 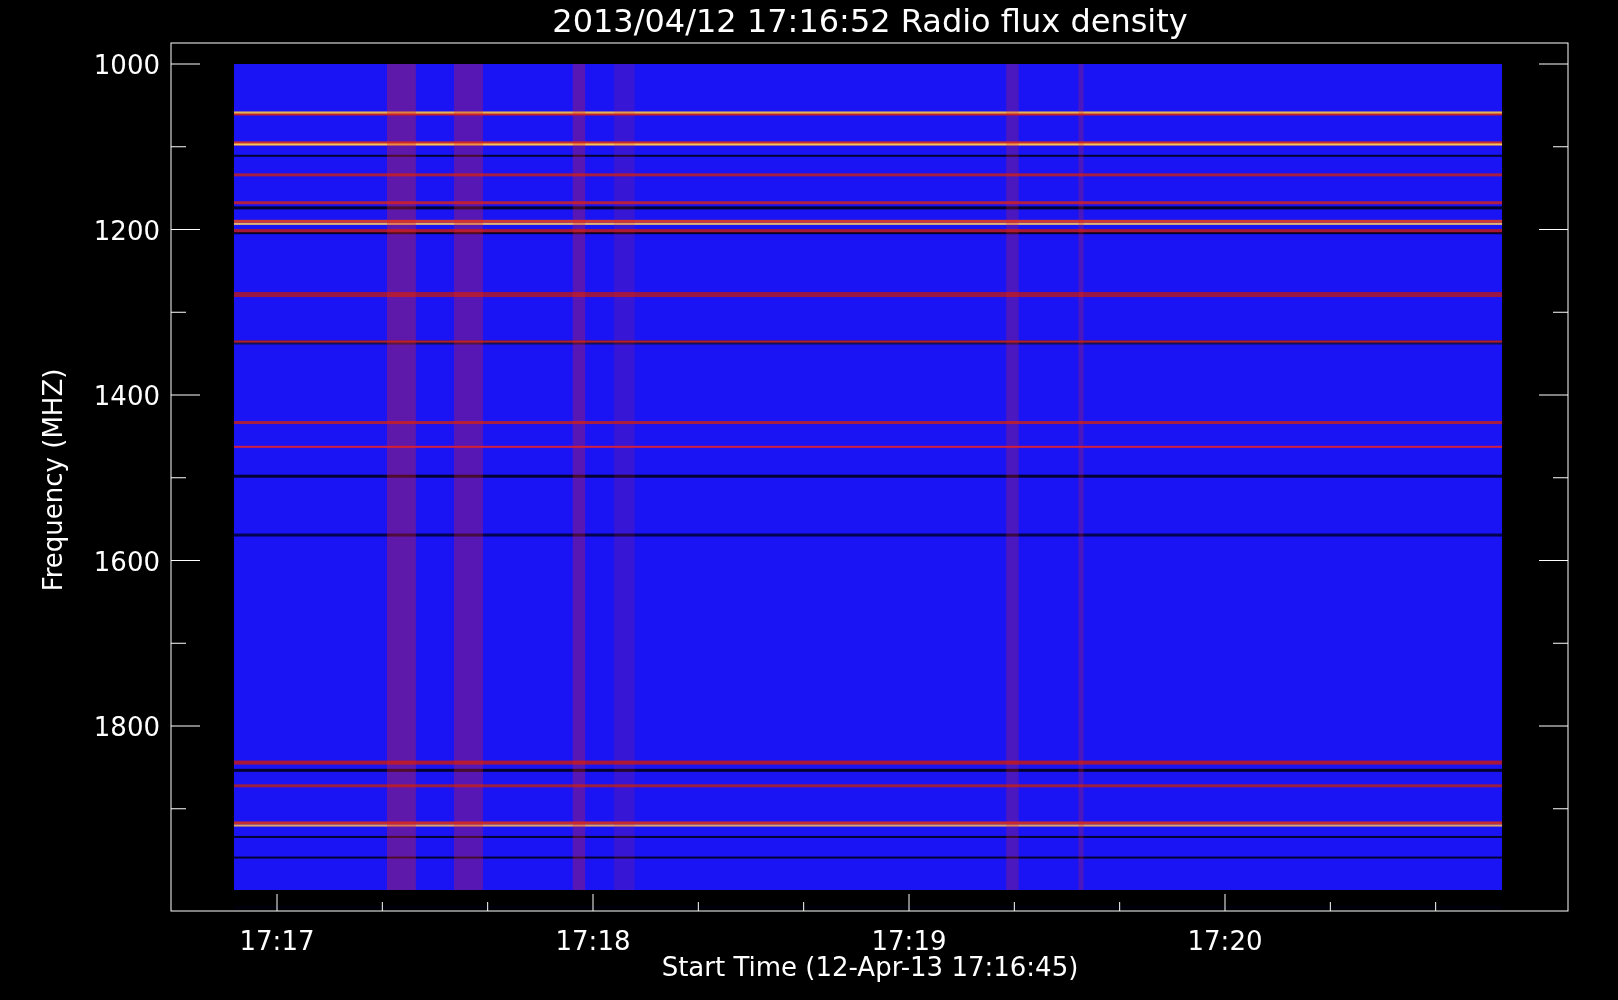 What do you see at coordinates (126, 230) in the screenshot?
I see `y-tick-label: 1200` at bounding box center [126, 230].